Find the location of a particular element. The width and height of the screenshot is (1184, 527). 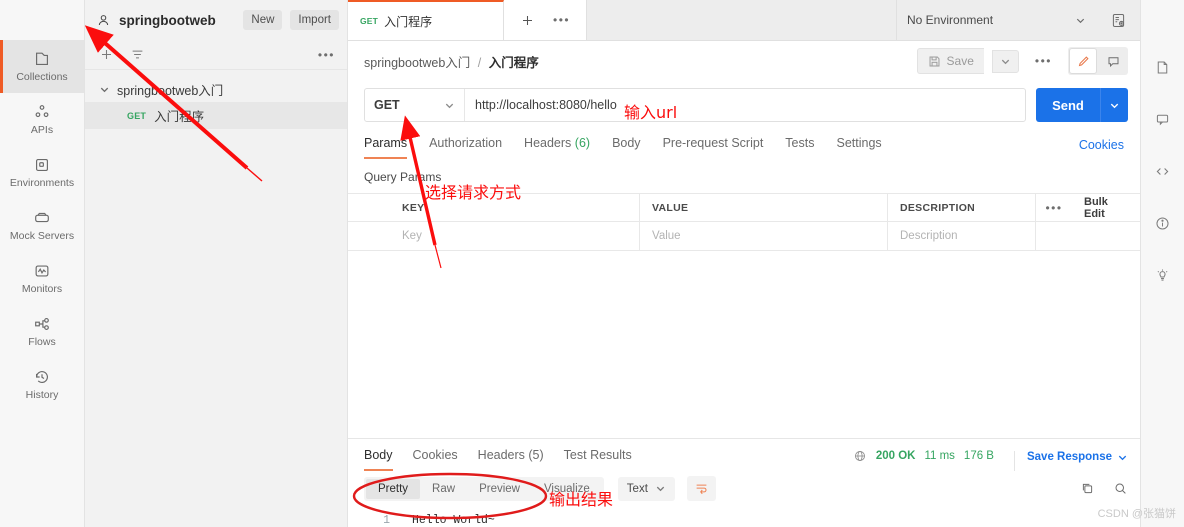

documentation-button is located at coordinates (1162, 67).